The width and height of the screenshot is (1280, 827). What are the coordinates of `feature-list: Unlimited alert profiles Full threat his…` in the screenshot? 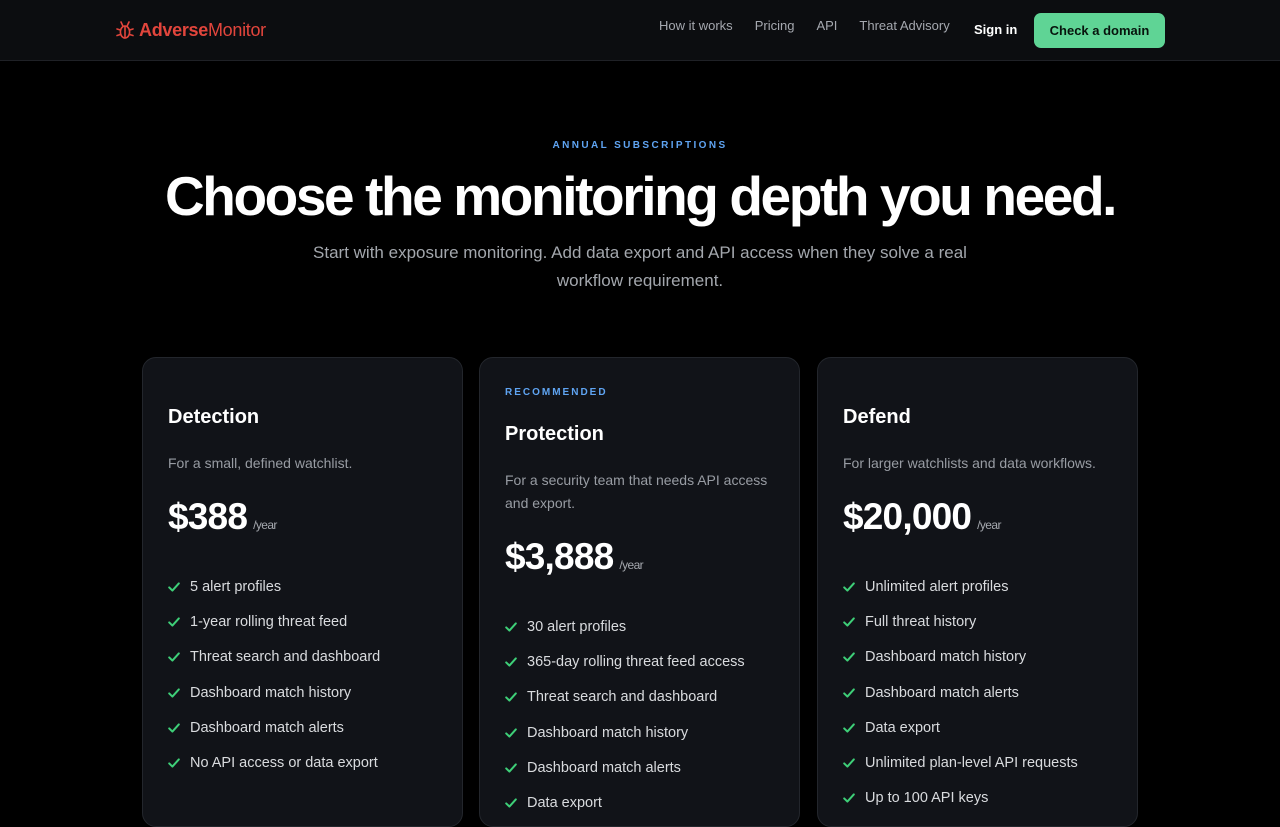 It's located at (960, 692).